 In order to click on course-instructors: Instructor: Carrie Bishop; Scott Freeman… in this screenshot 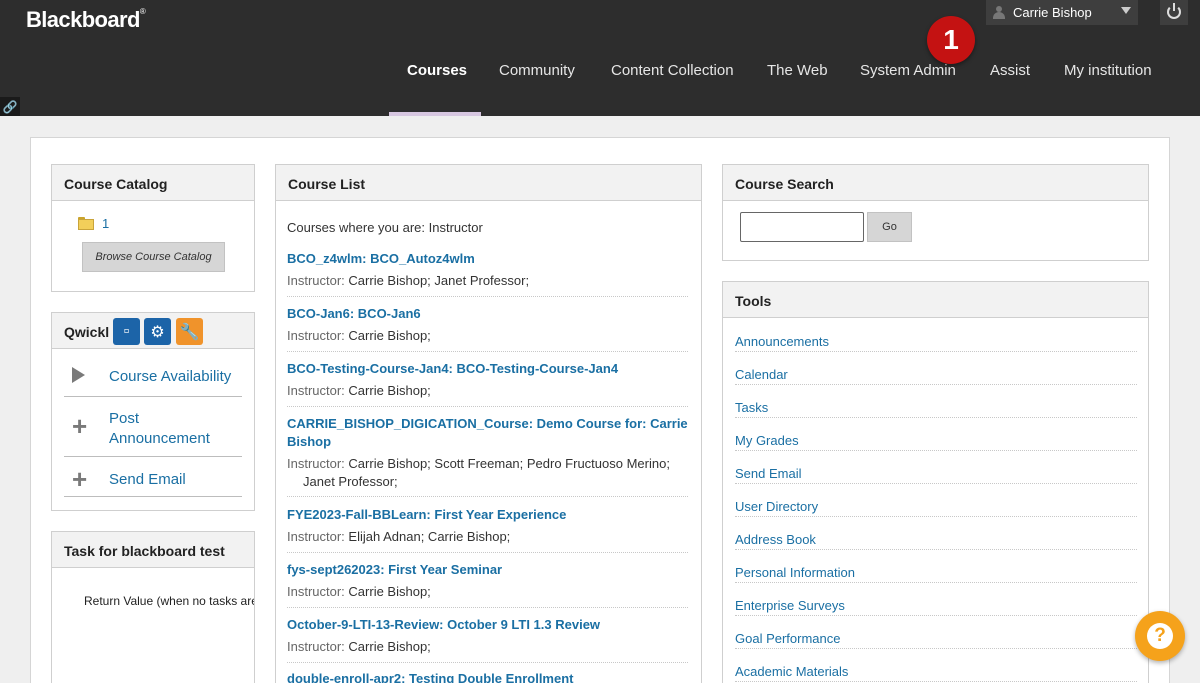, I will do `click(478, 472)`.